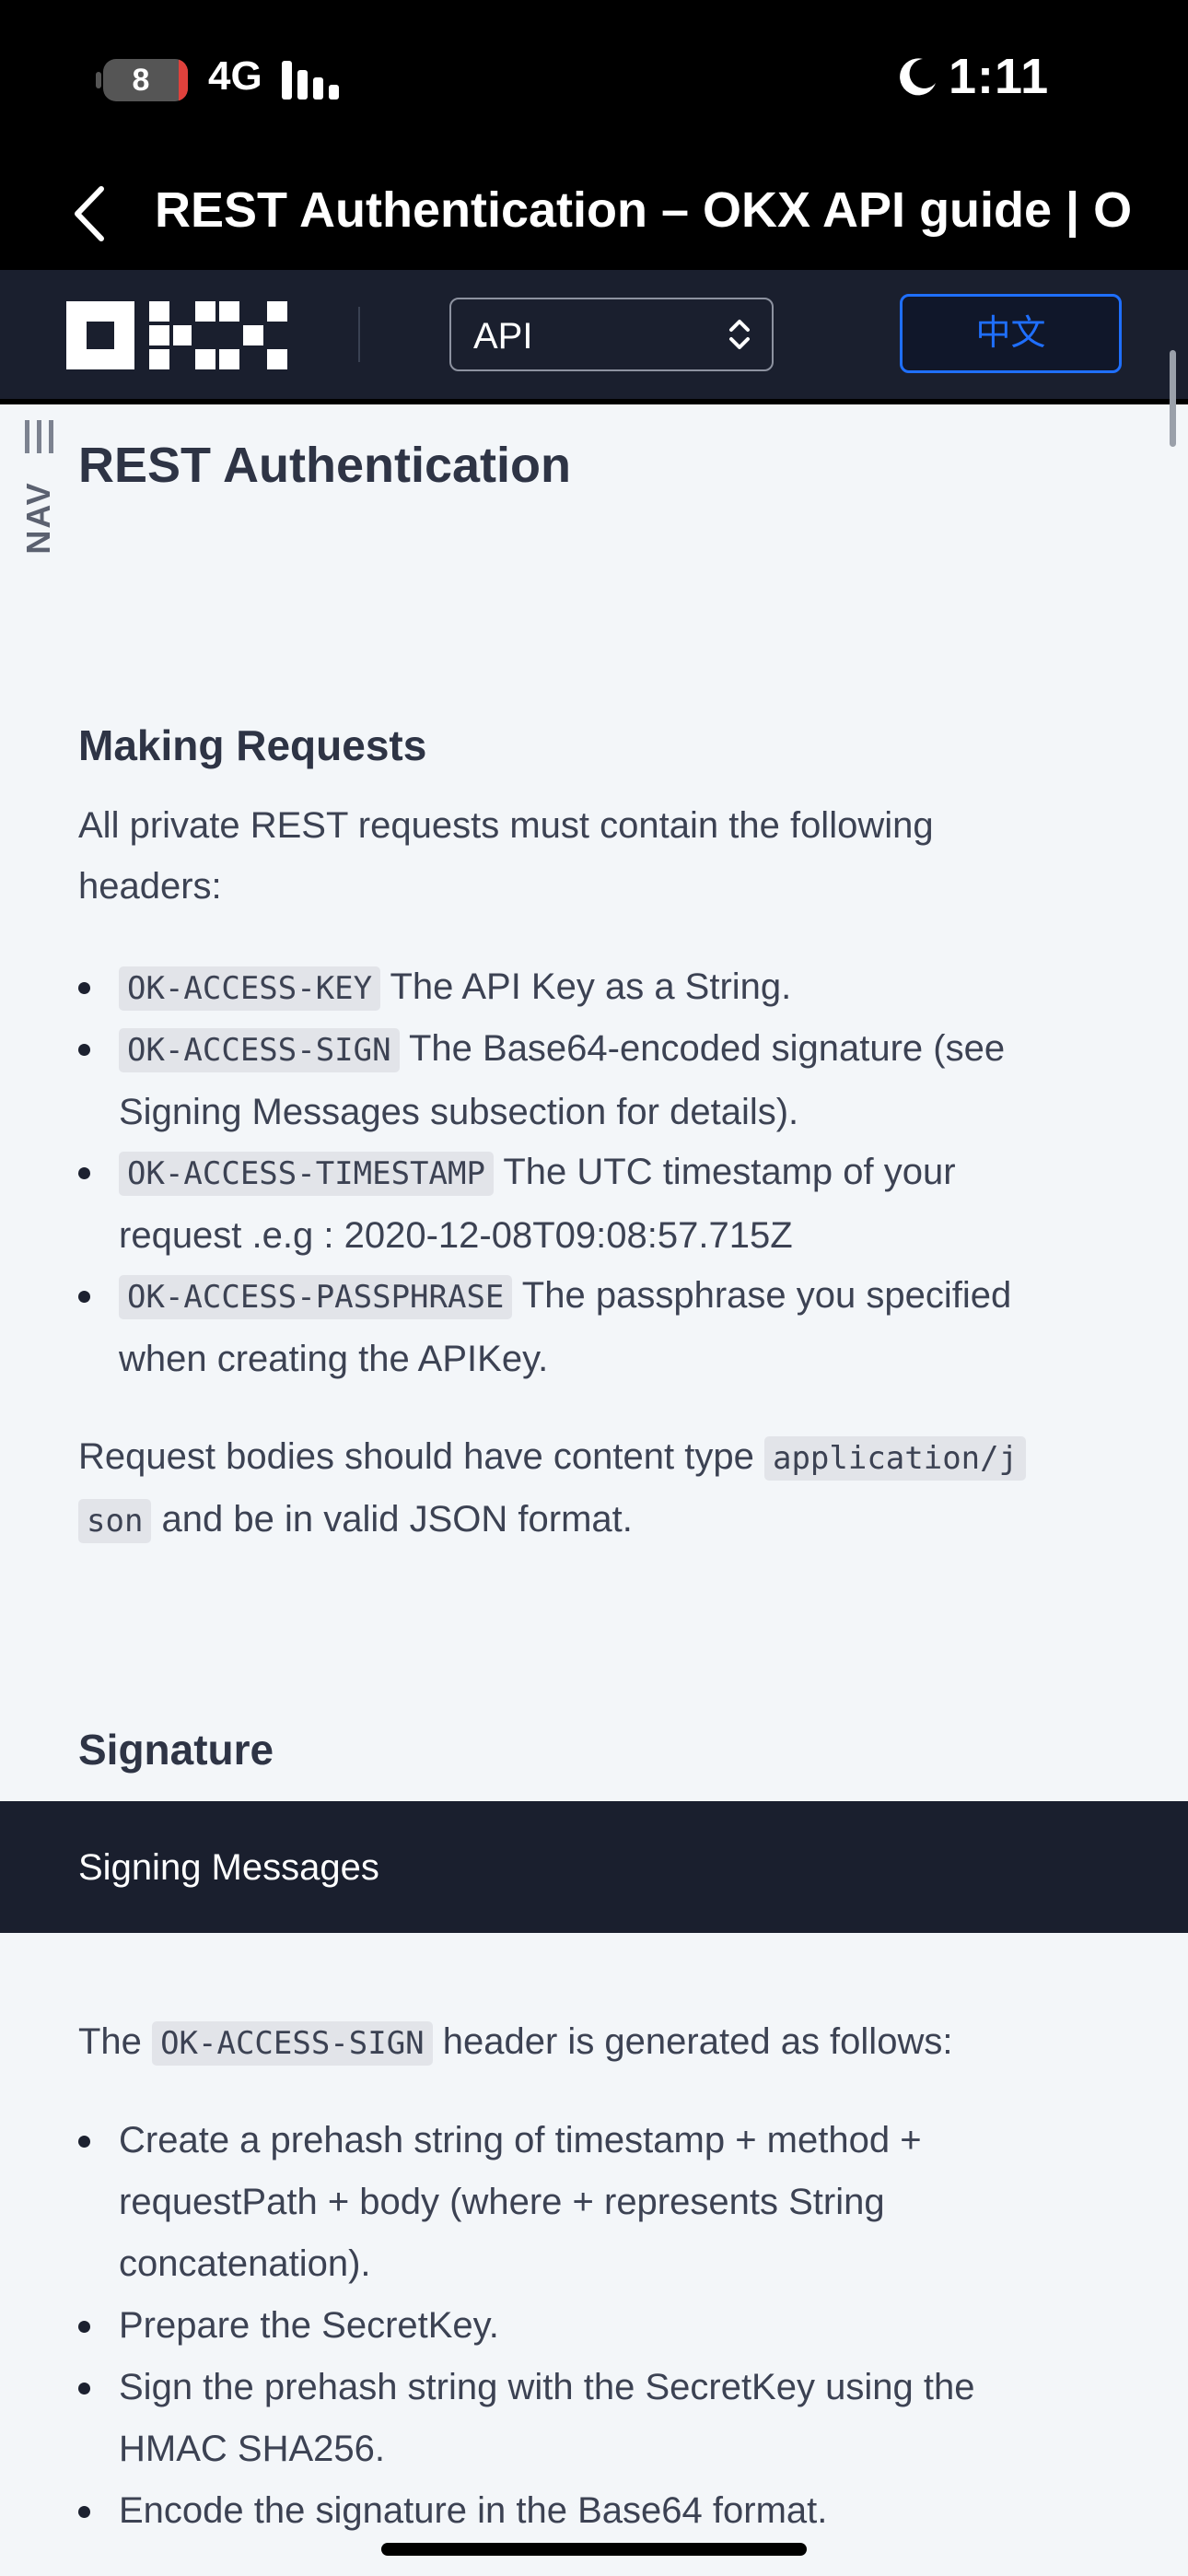 This screenshot has height=2576, width=1188. I want to click on header-code: OK-ACCESS-KEY, so click(250, 989).